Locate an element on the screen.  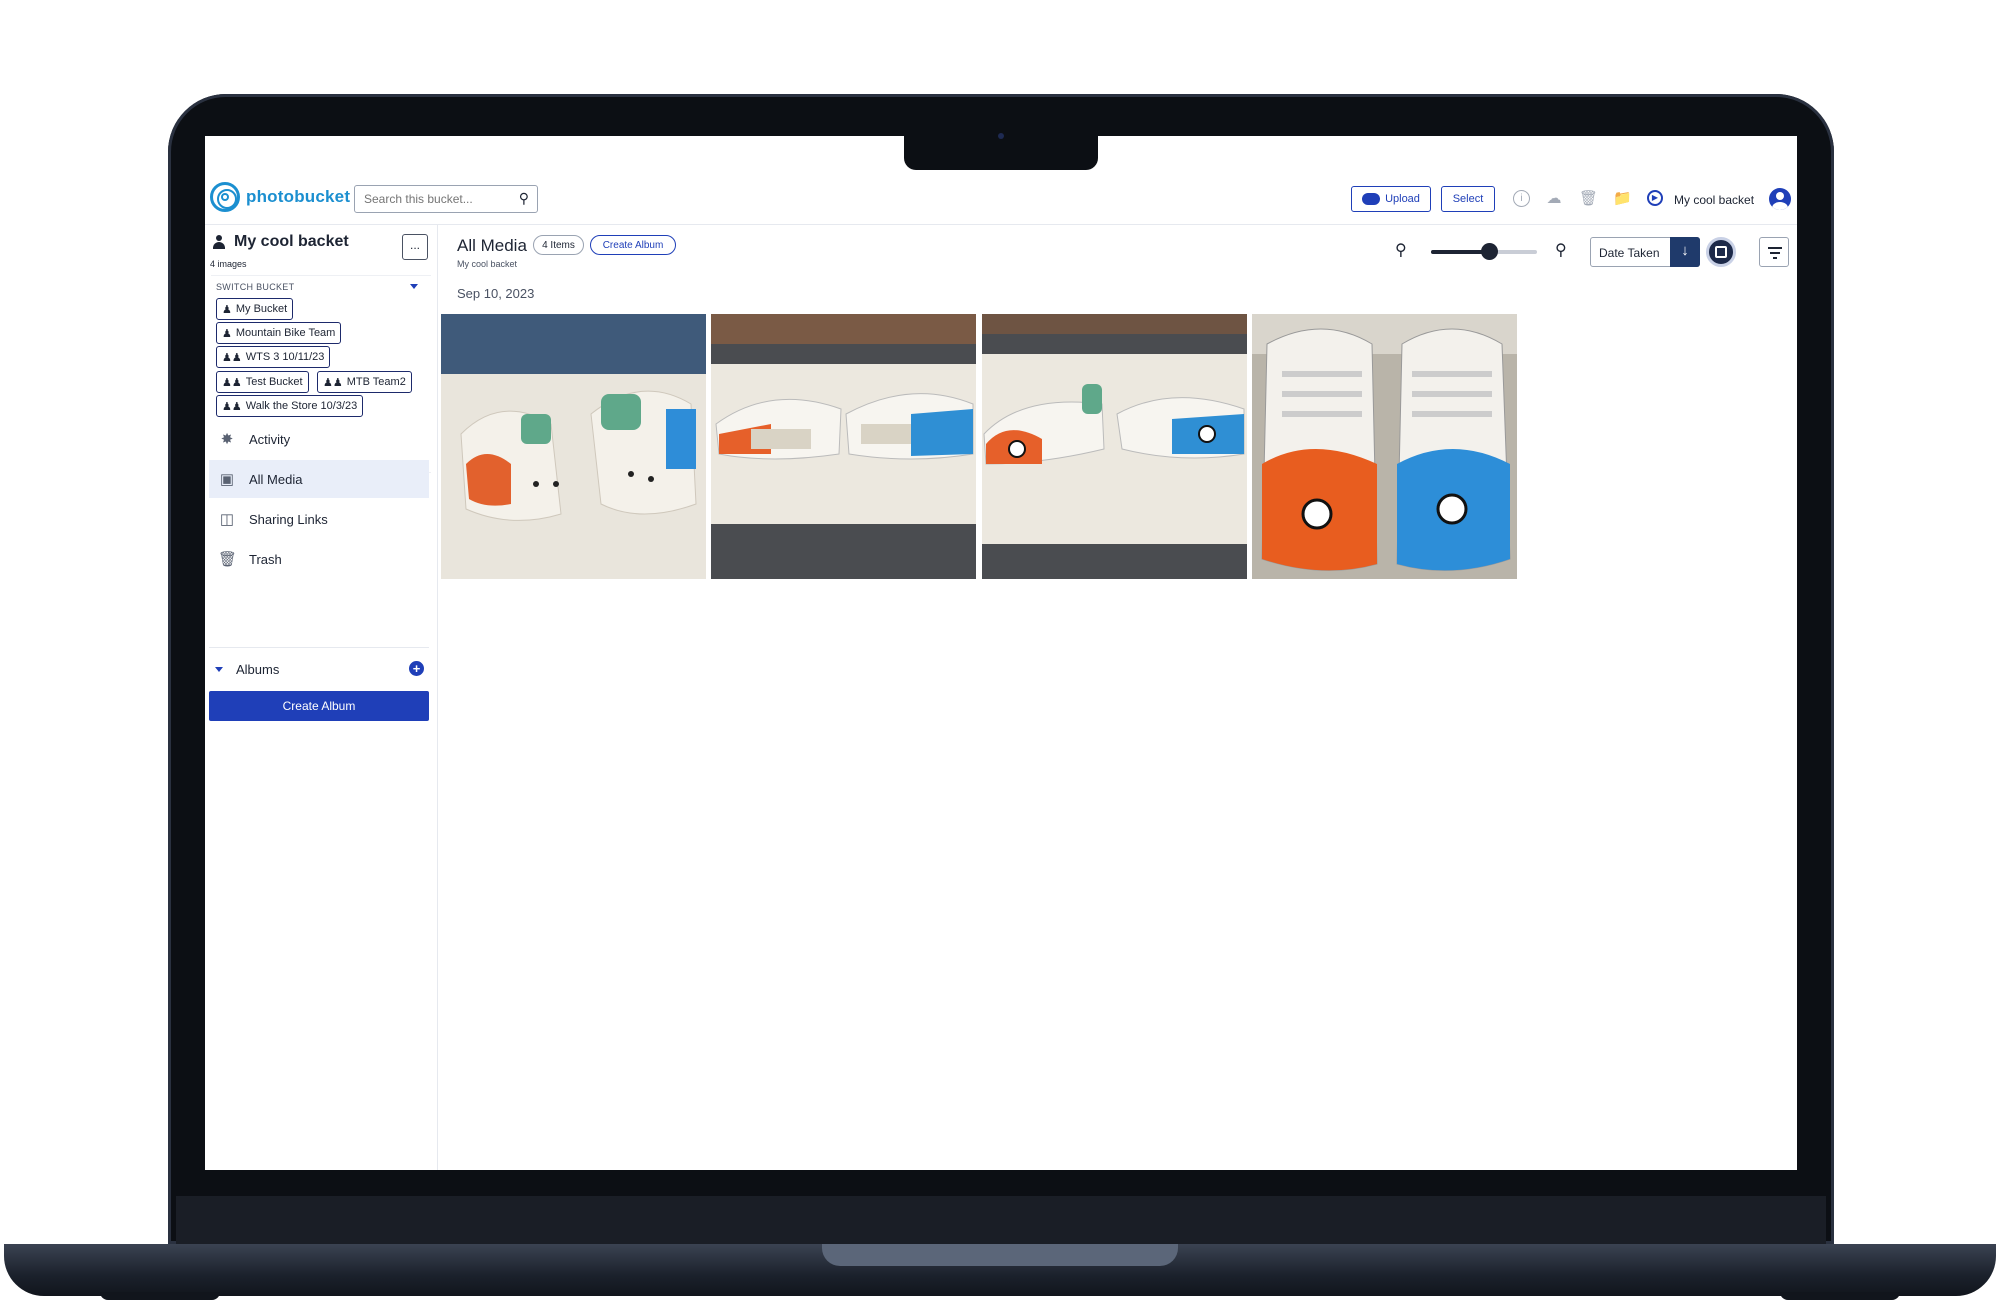
nav-trash: 🗑 Trash is located at coordinates (319, 559).